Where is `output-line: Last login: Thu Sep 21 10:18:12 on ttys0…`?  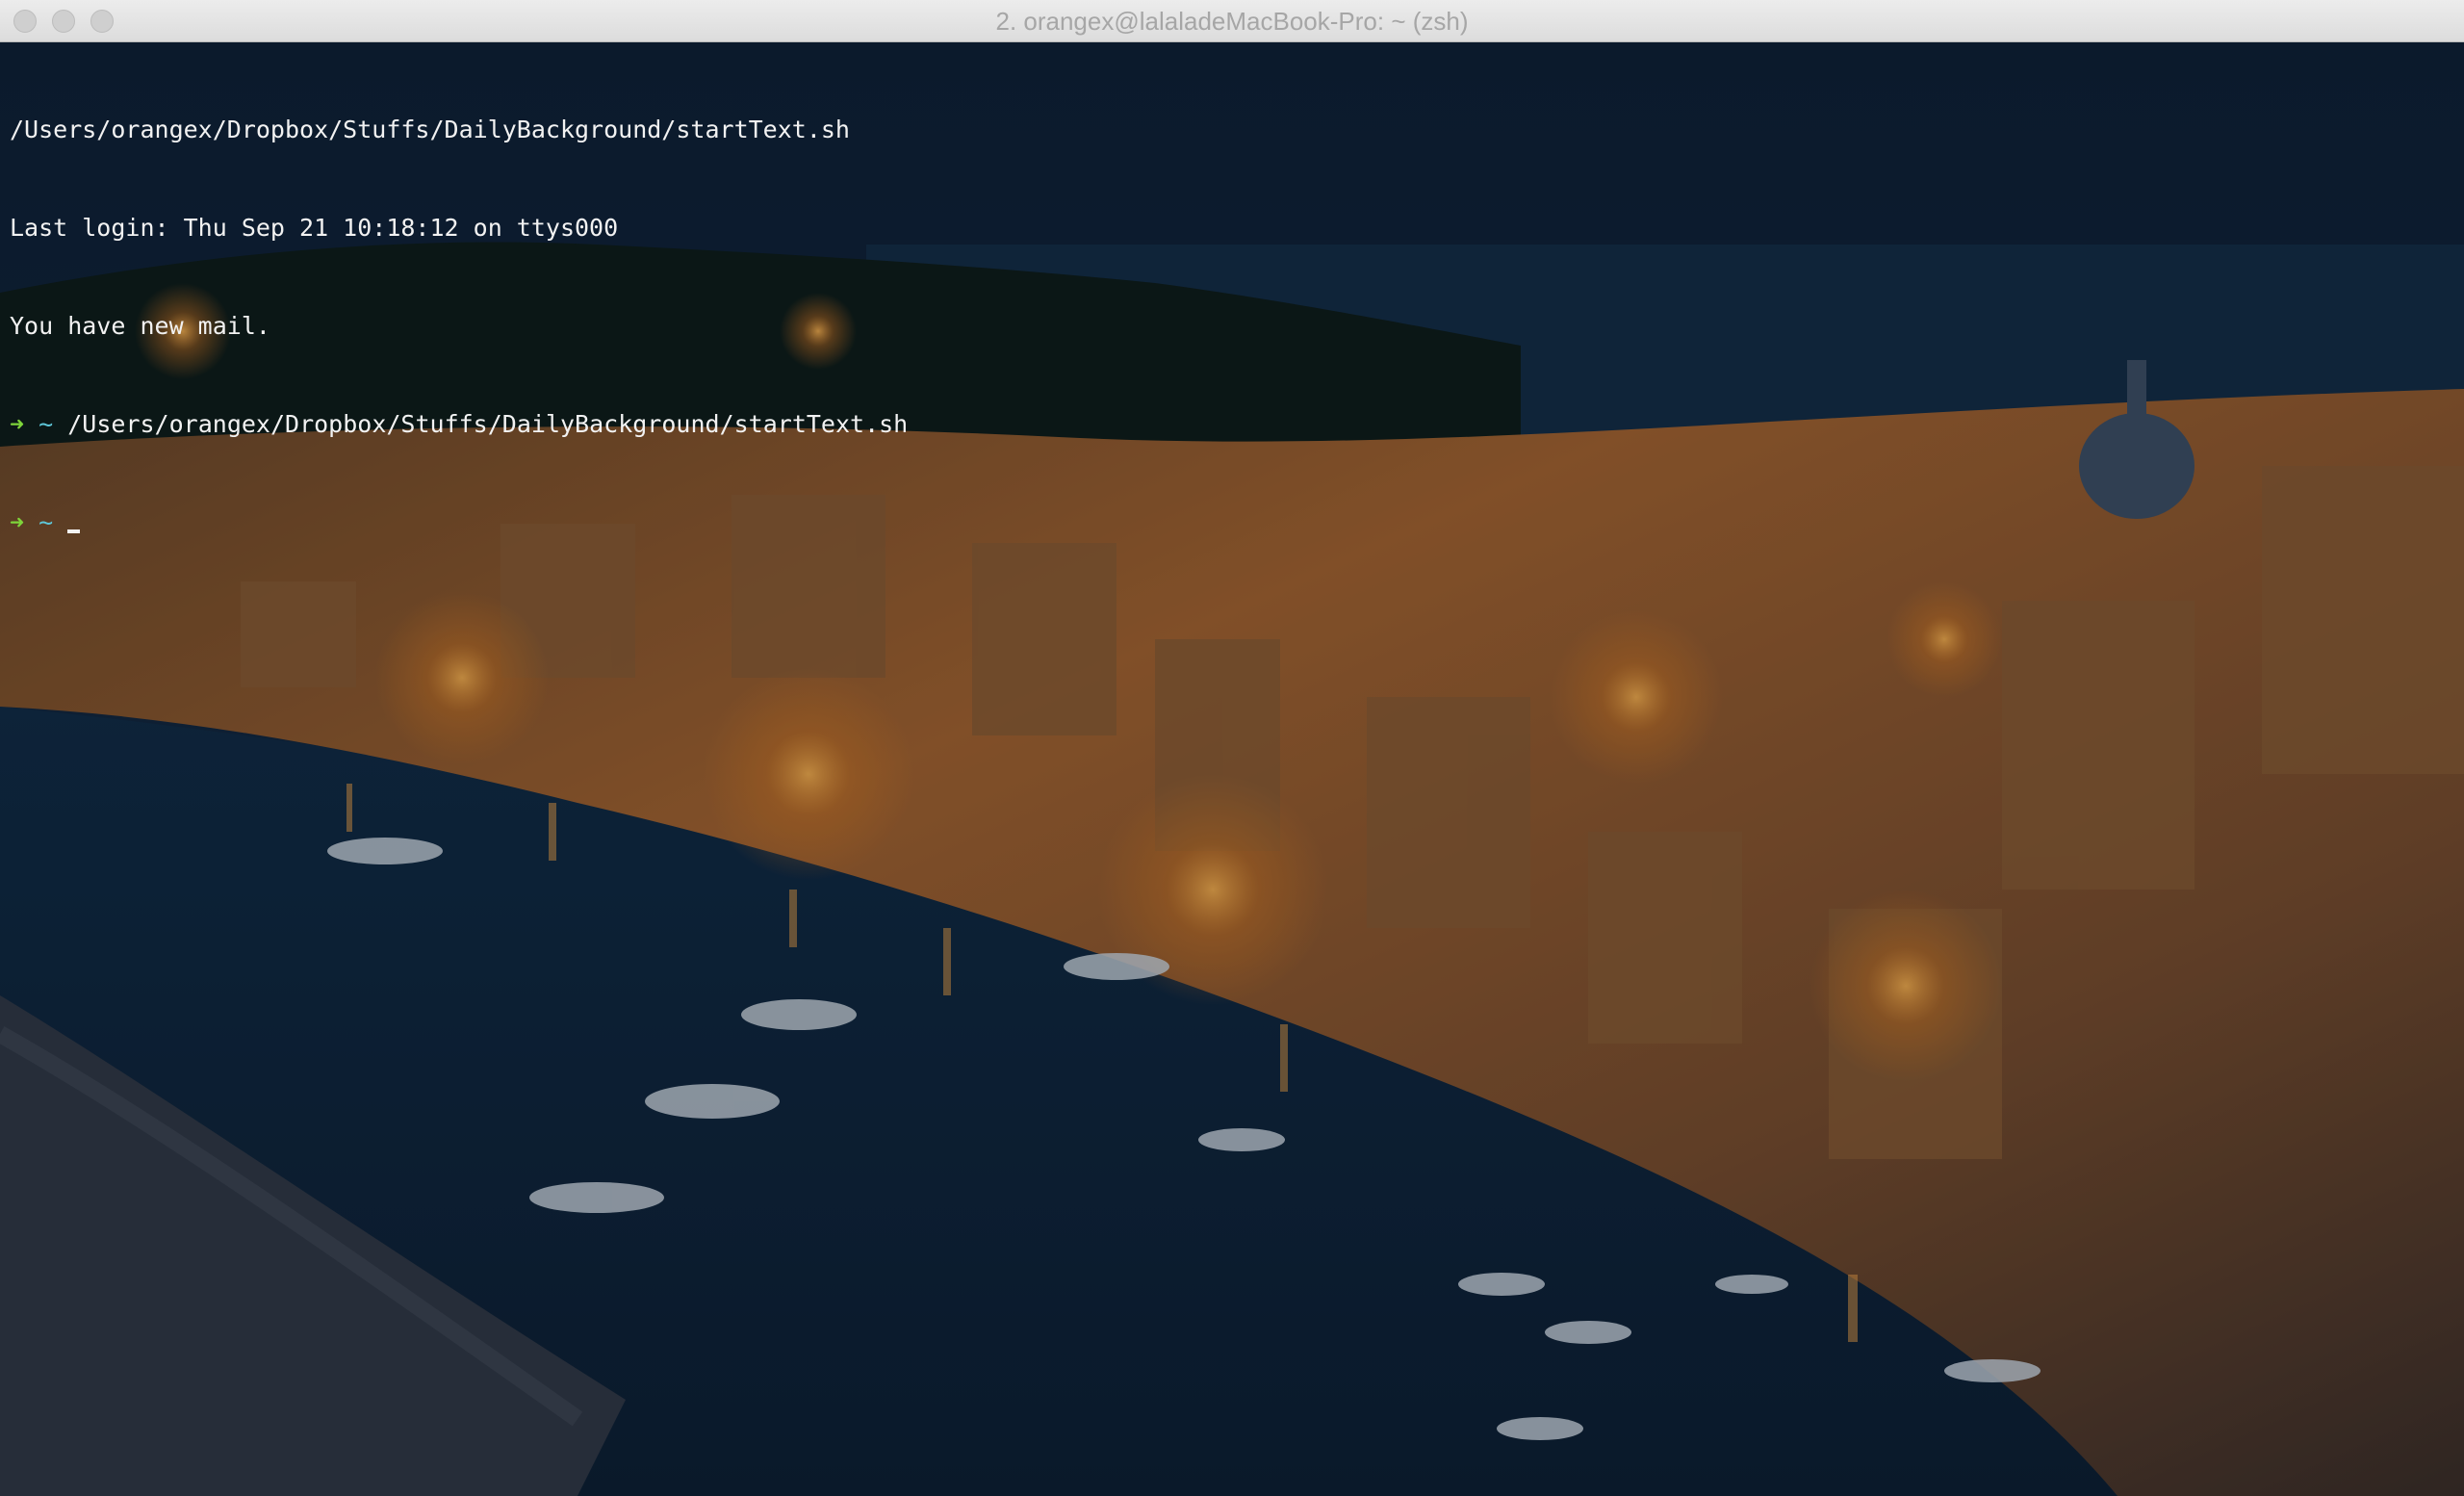
output-line: Last login: Thu Sep 21 10:18:12 on ttys0… is located at coordinates (314, 228).